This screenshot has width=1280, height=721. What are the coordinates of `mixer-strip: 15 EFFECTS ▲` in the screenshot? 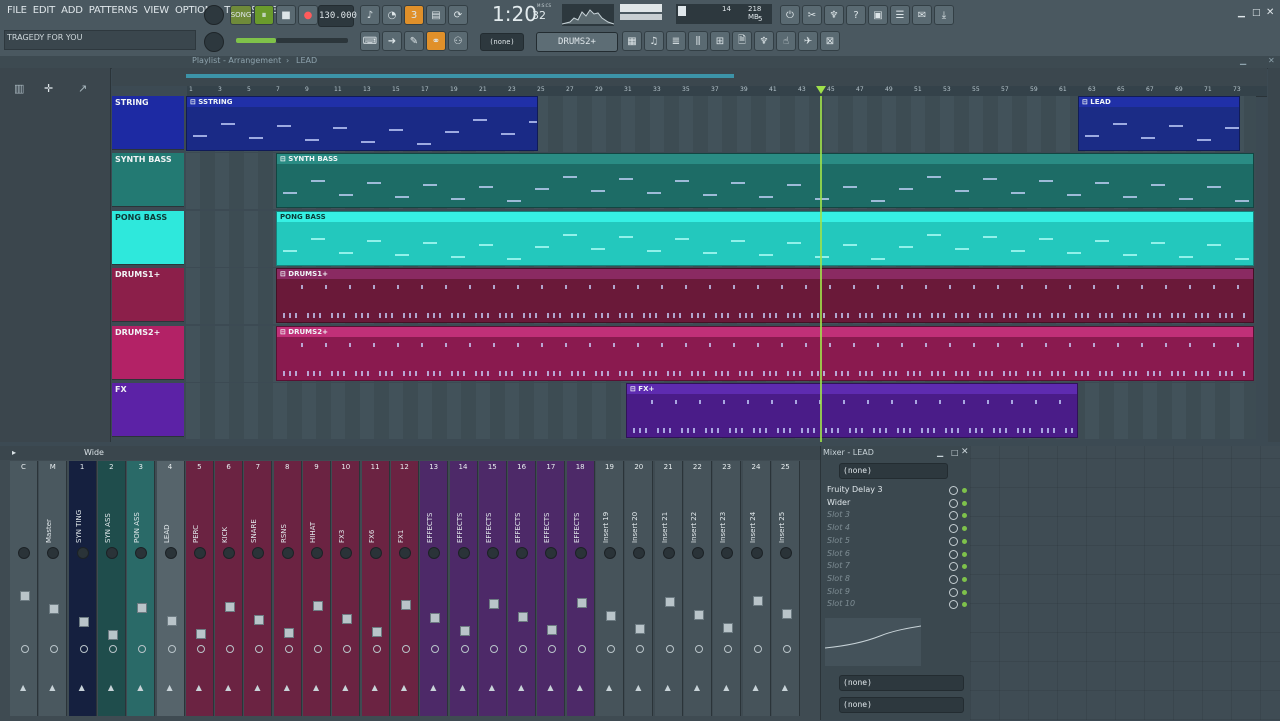 It's located at (492, 588).